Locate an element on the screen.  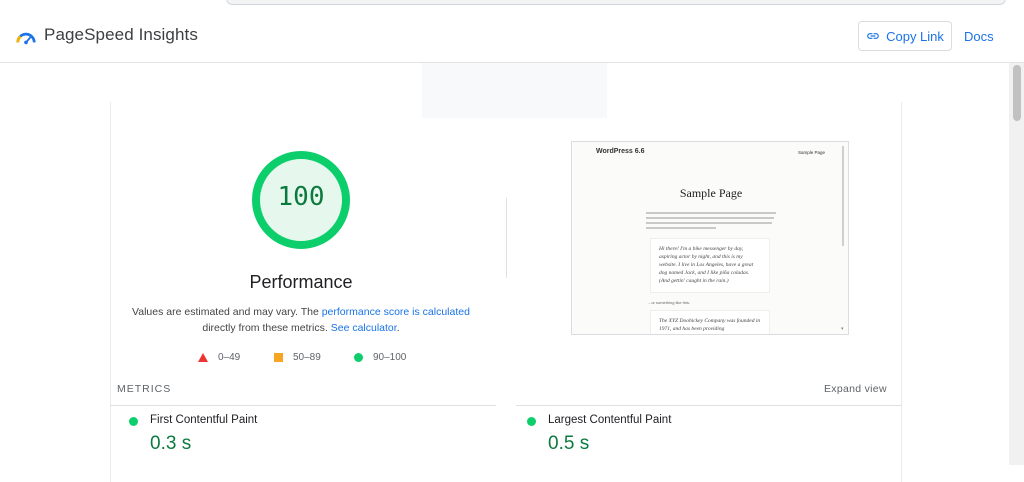
pagespeed-logo-icon is located at coordinates (26, 38).